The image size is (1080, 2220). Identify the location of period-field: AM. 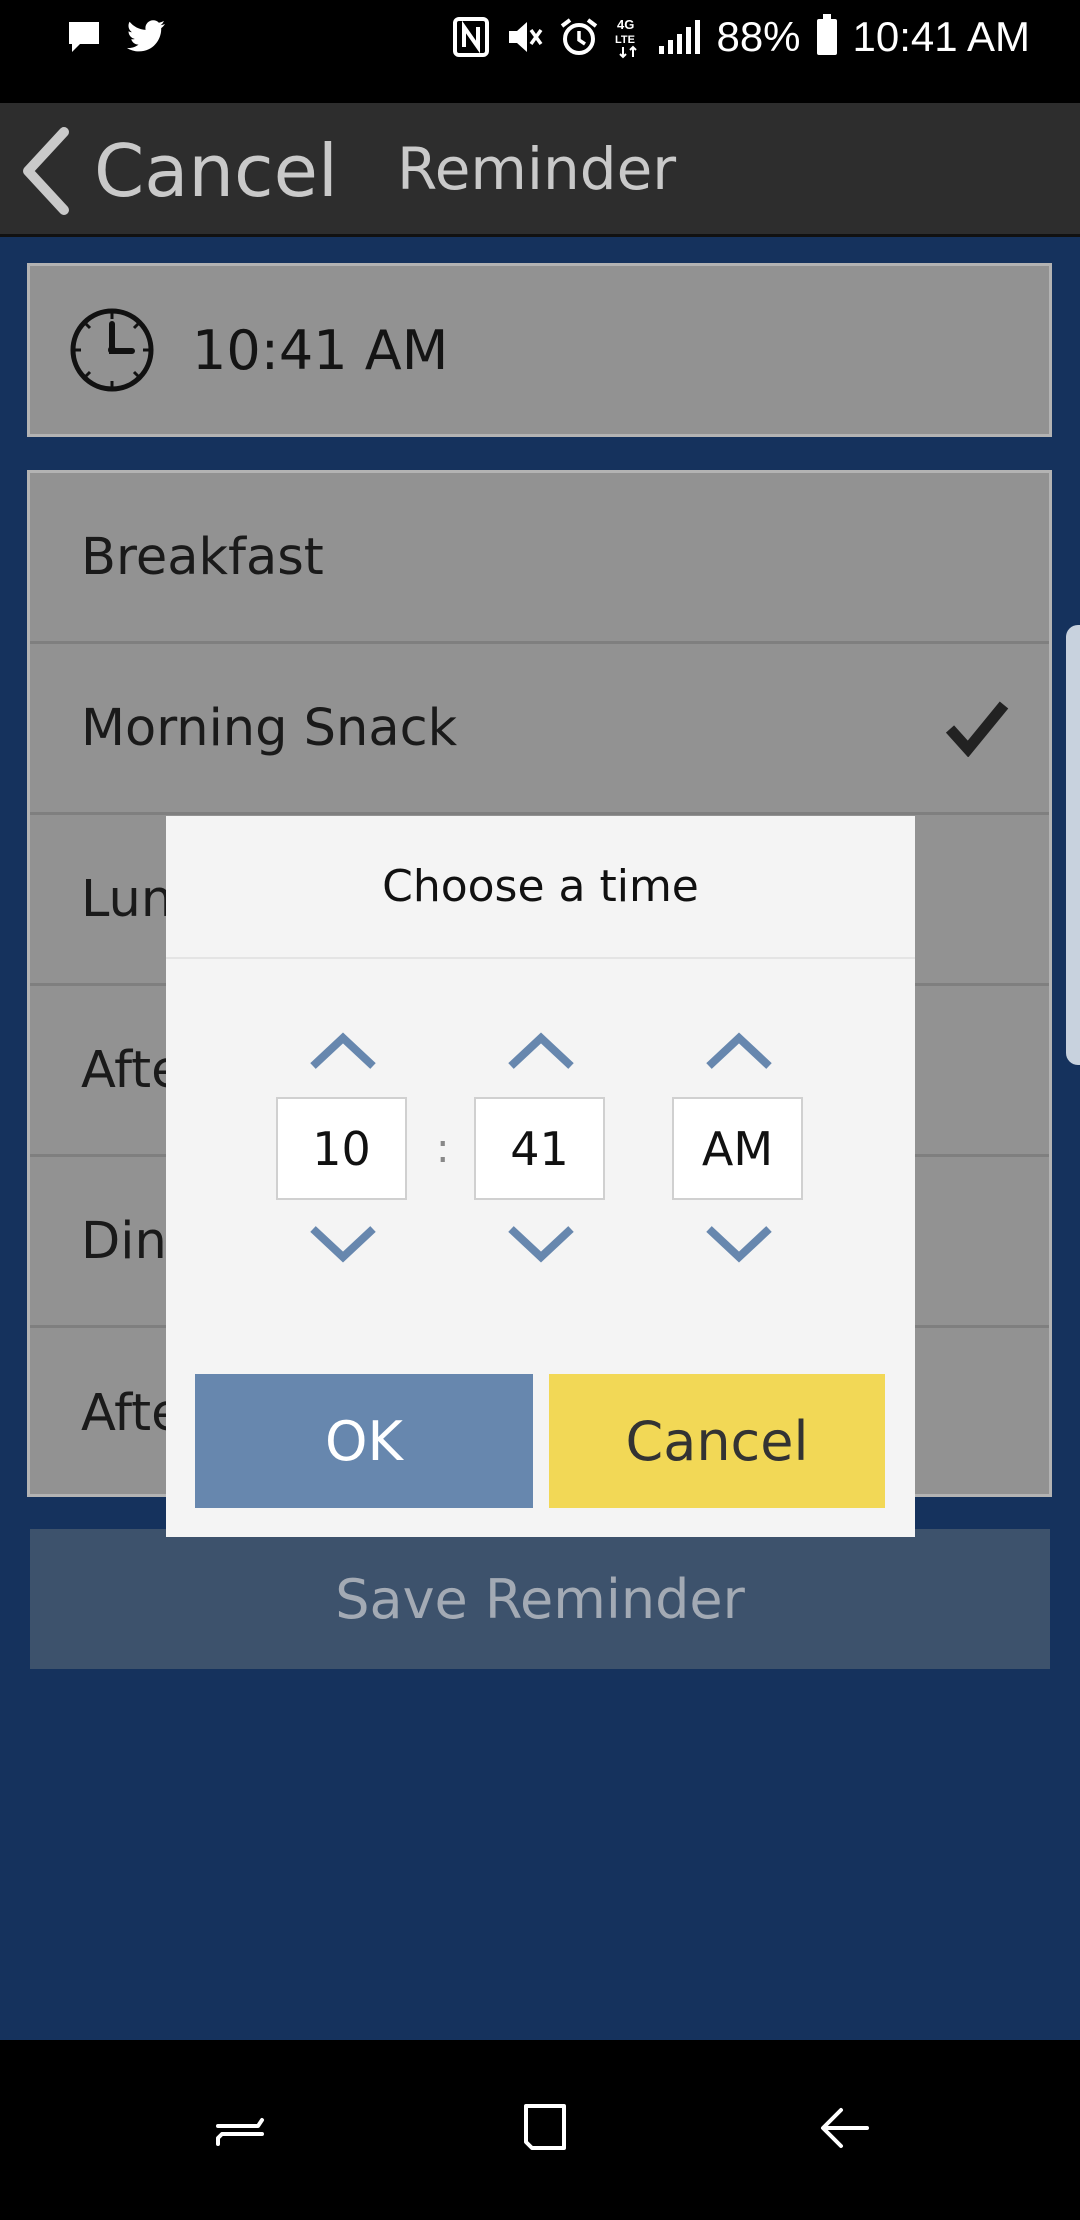
(737, 1148).